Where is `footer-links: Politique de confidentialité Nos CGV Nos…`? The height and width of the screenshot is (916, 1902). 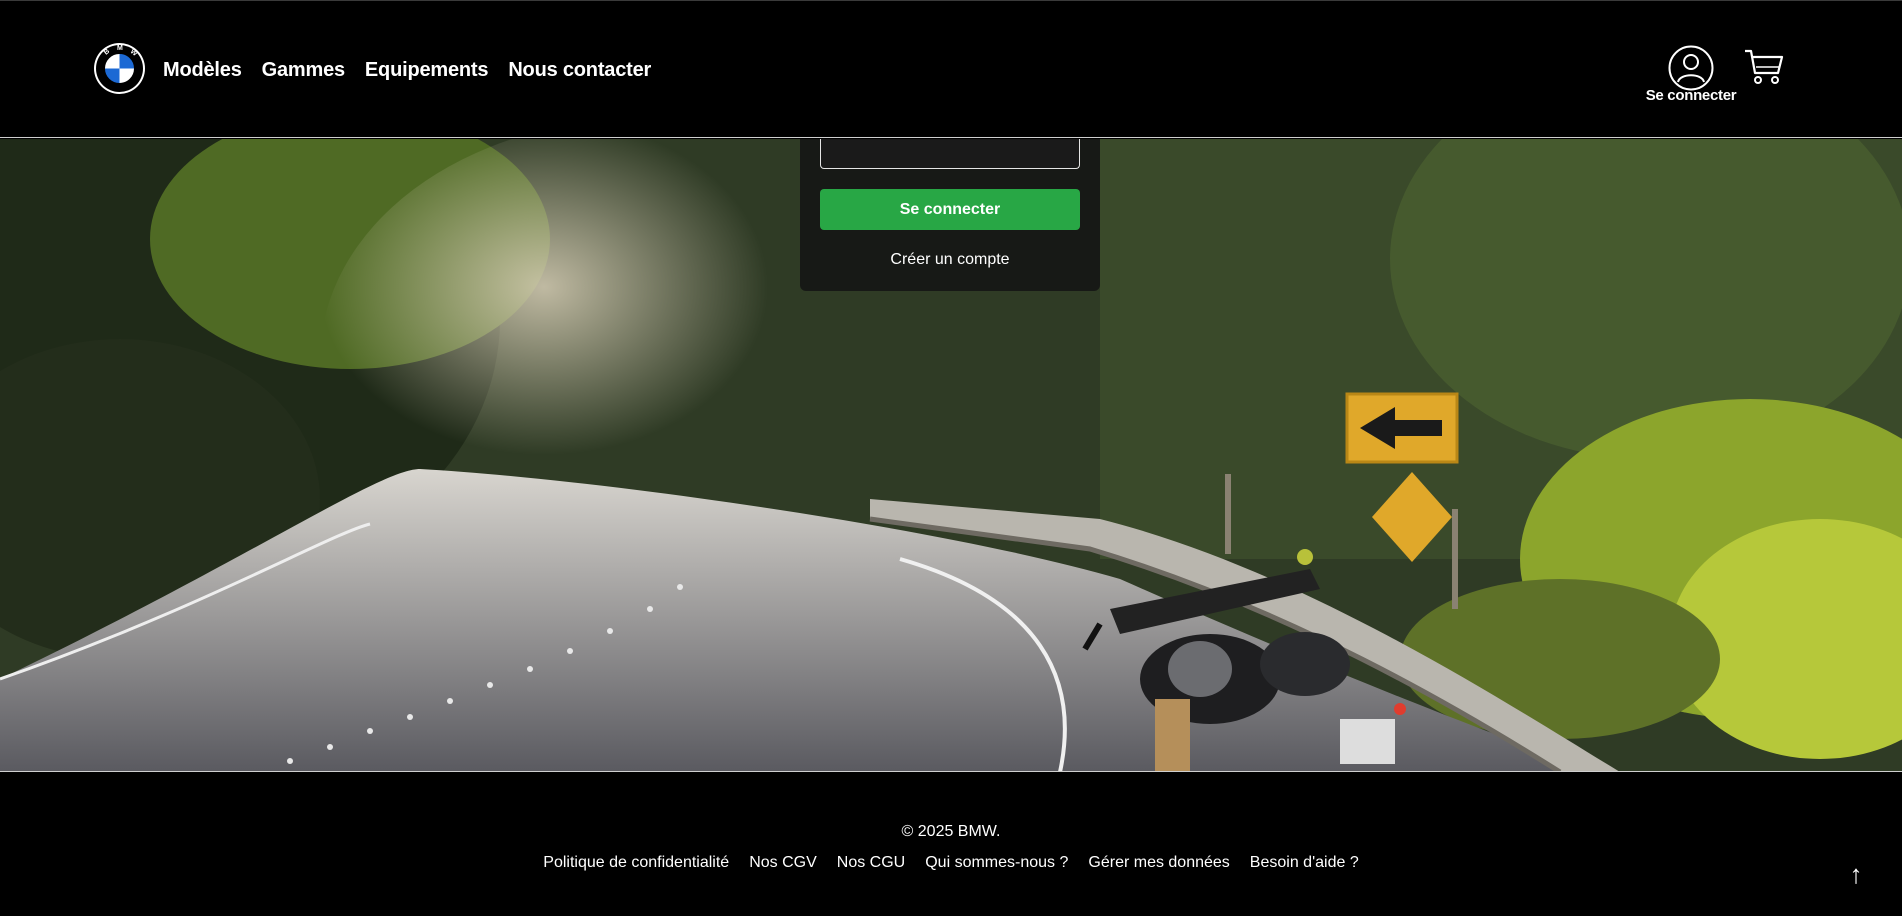 footer-links: Politique de confidentialité Nos CGV Nos… is located at coordinates (951, 863).